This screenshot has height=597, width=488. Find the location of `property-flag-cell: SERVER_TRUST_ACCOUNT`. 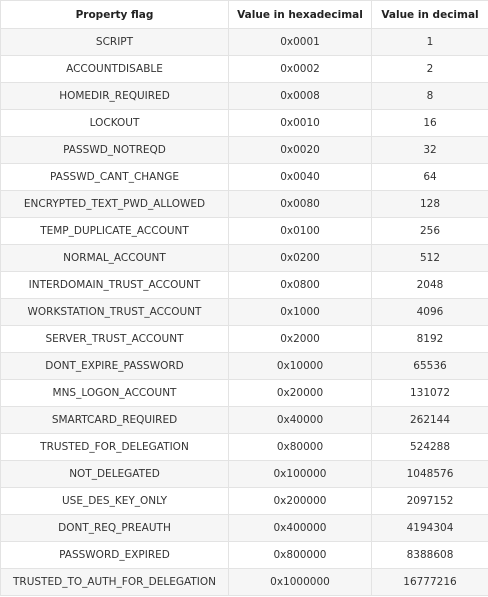

property-flag-cell: SERVER_TRUST_ACCOUNT is located at coordinates (114, 339).